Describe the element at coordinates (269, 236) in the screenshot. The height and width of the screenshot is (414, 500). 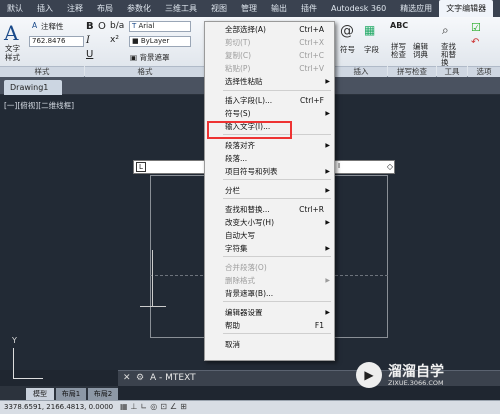
I see `menu-item: 自动大写` at that location.